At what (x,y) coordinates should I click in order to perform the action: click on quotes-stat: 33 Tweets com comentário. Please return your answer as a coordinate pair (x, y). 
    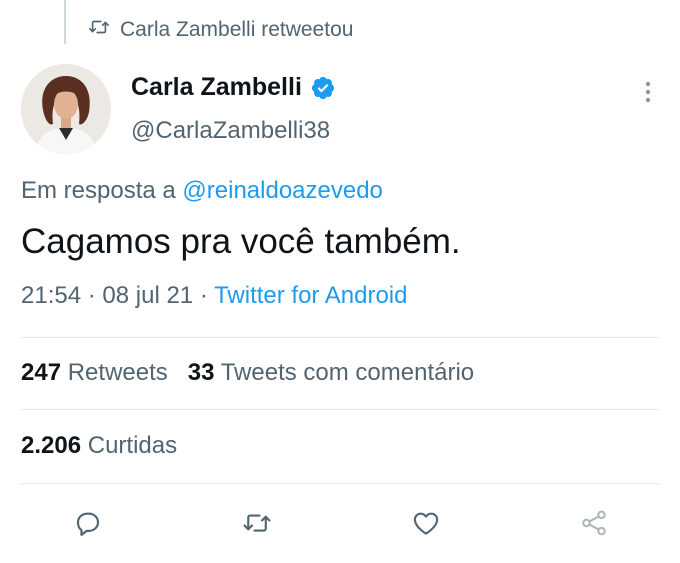
    Looking at the image, I should click on (331, 372).